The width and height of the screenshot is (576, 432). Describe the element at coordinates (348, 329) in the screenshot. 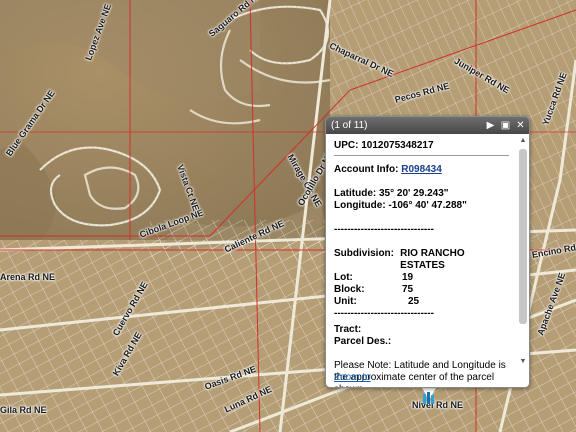

I see `tract-label: Tract:` at that location.